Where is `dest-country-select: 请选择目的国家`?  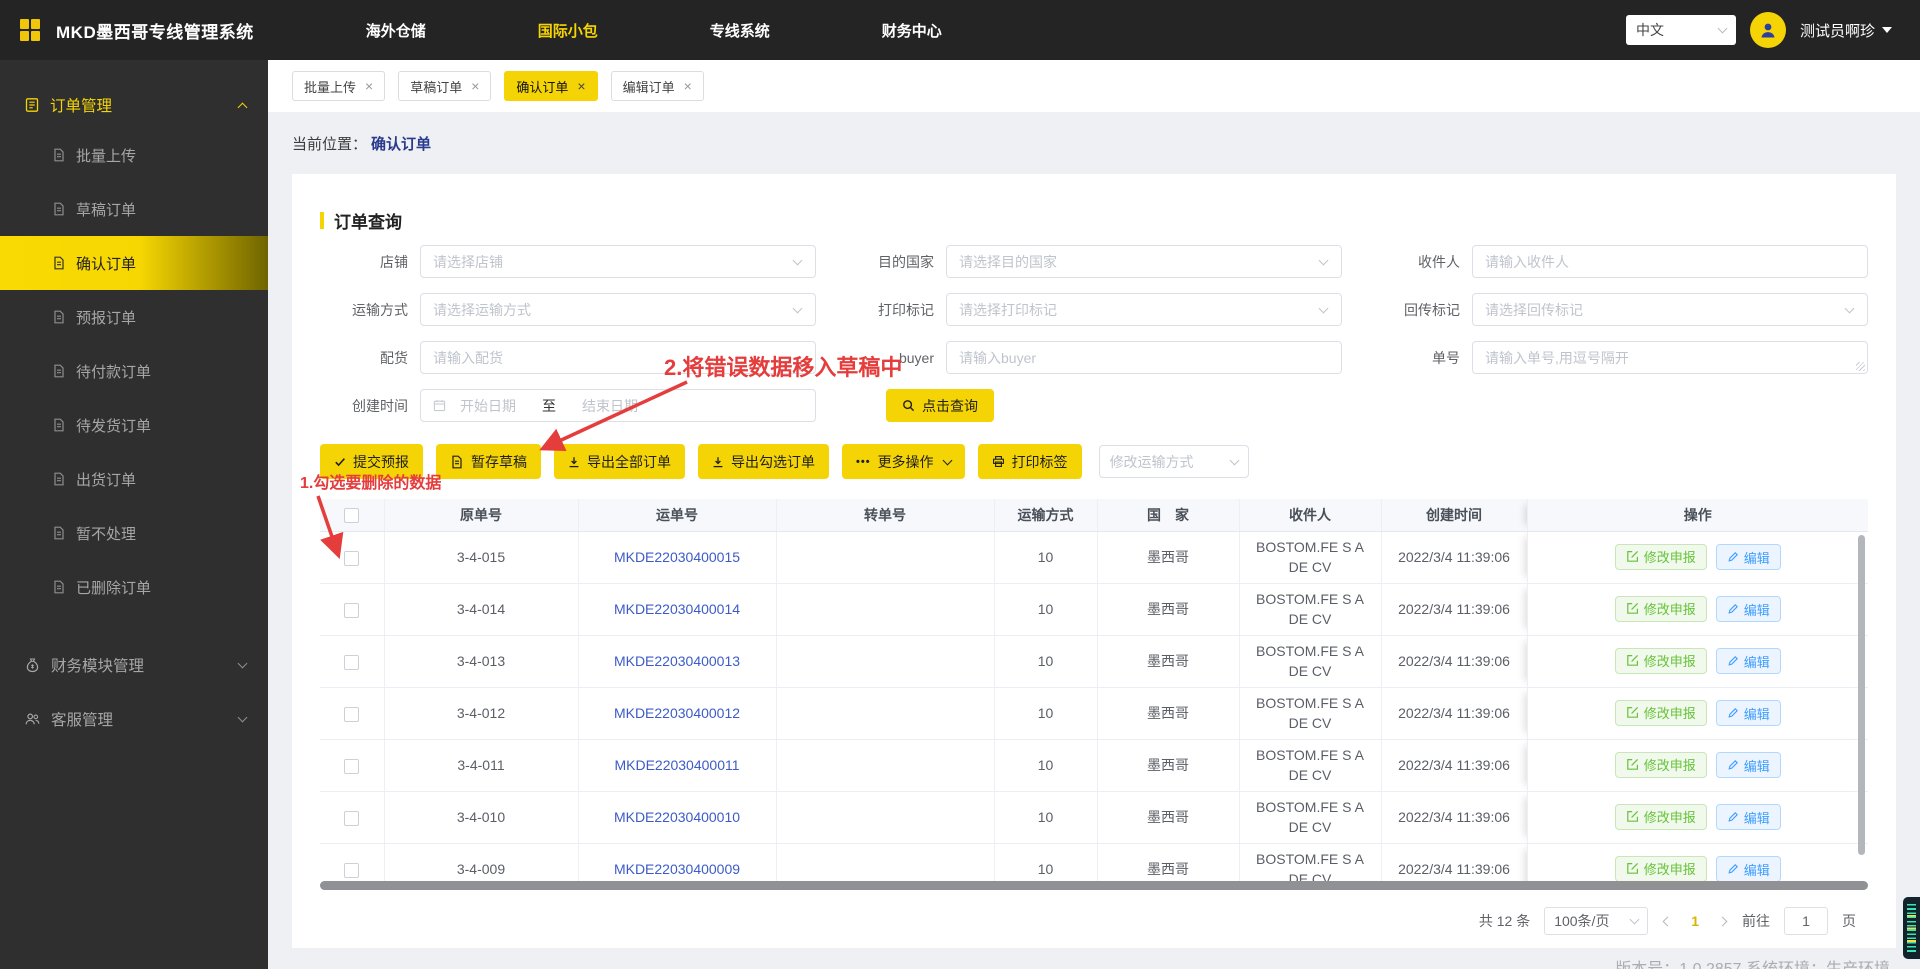
dest-country-select: 请选择目的国家 is located at coordinates (1144, 261).